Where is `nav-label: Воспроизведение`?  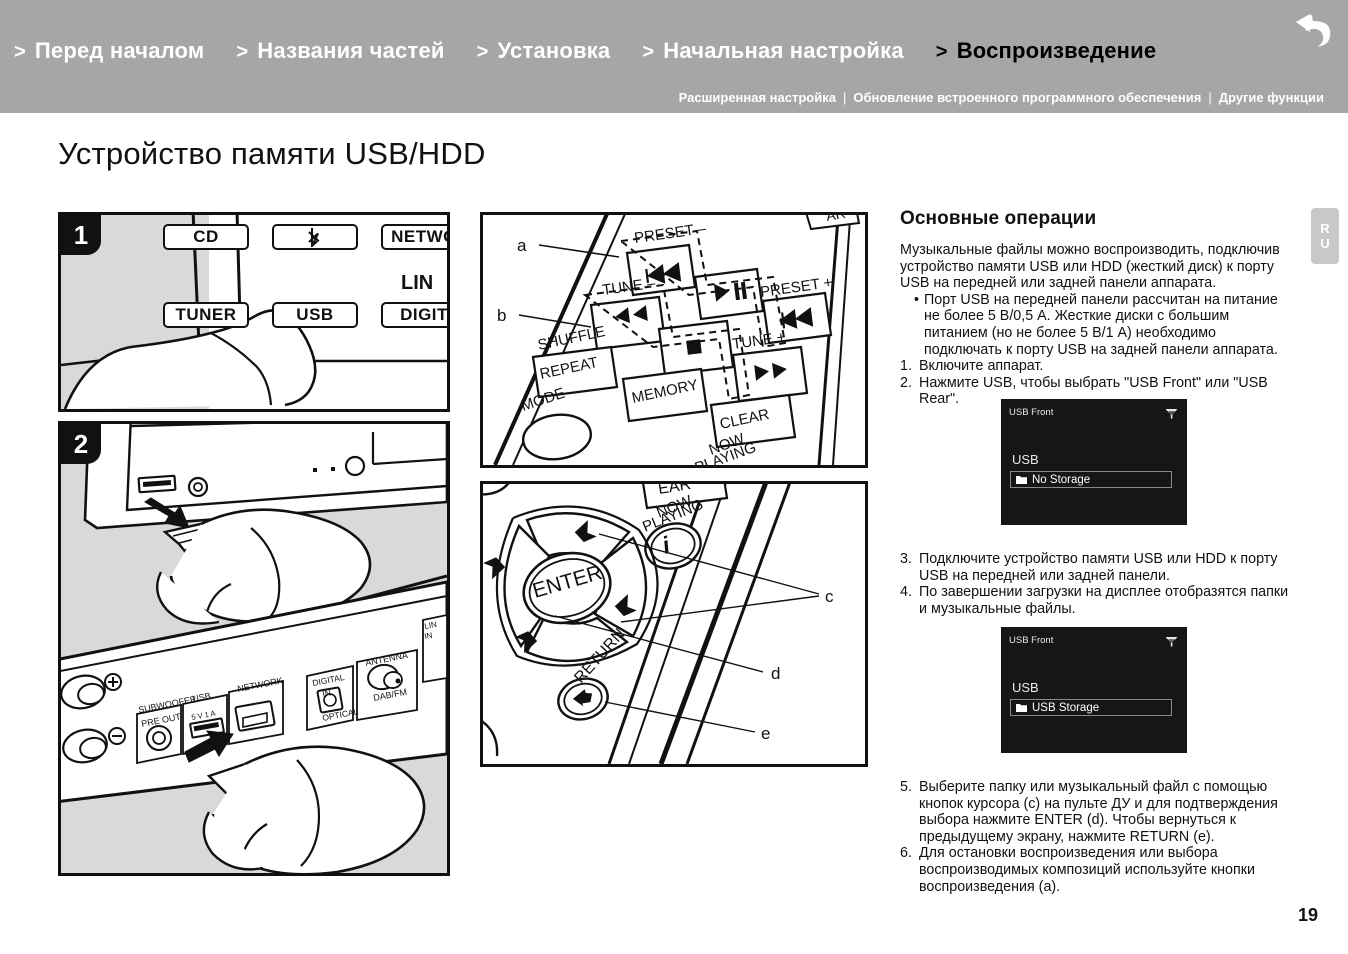
nav-label: Воспроизведение is located at coordinates (1056, 50).